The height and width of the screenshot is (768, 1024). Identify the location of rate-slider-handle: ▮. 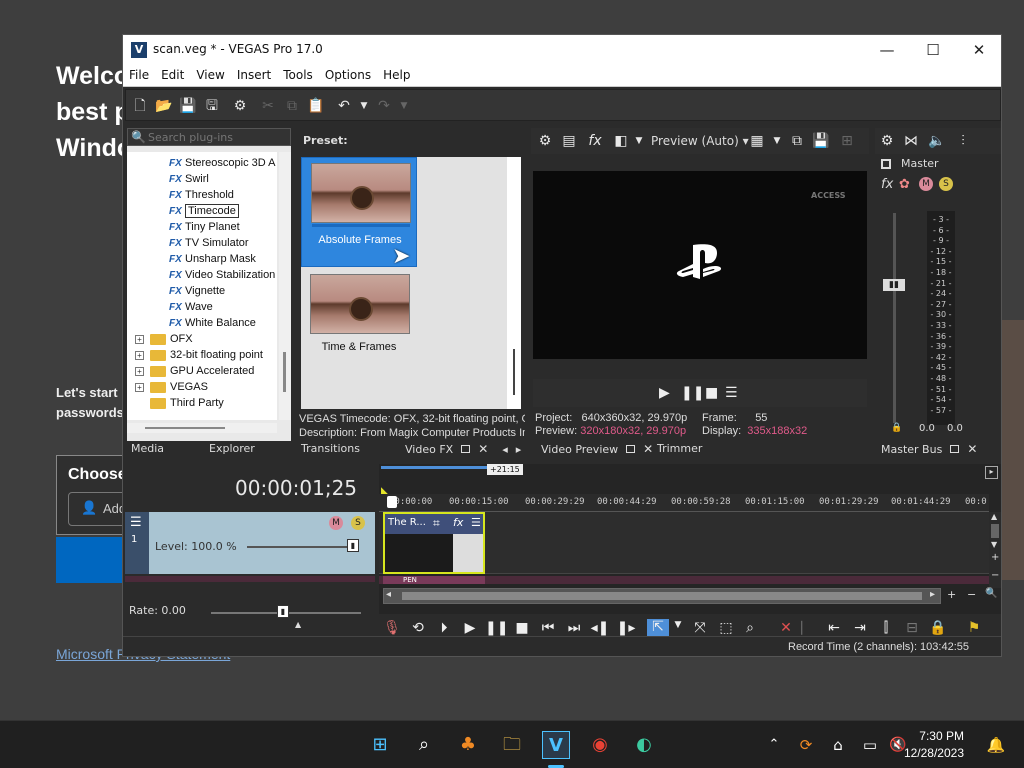
(283, 611).